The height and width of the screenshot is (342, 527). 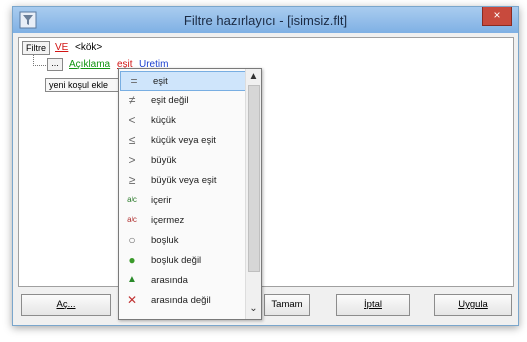 What do you see at coordinates (132, 240) in the screenshot?
I see `empty-circle-icon: ○` at bounding box center [132, 240].